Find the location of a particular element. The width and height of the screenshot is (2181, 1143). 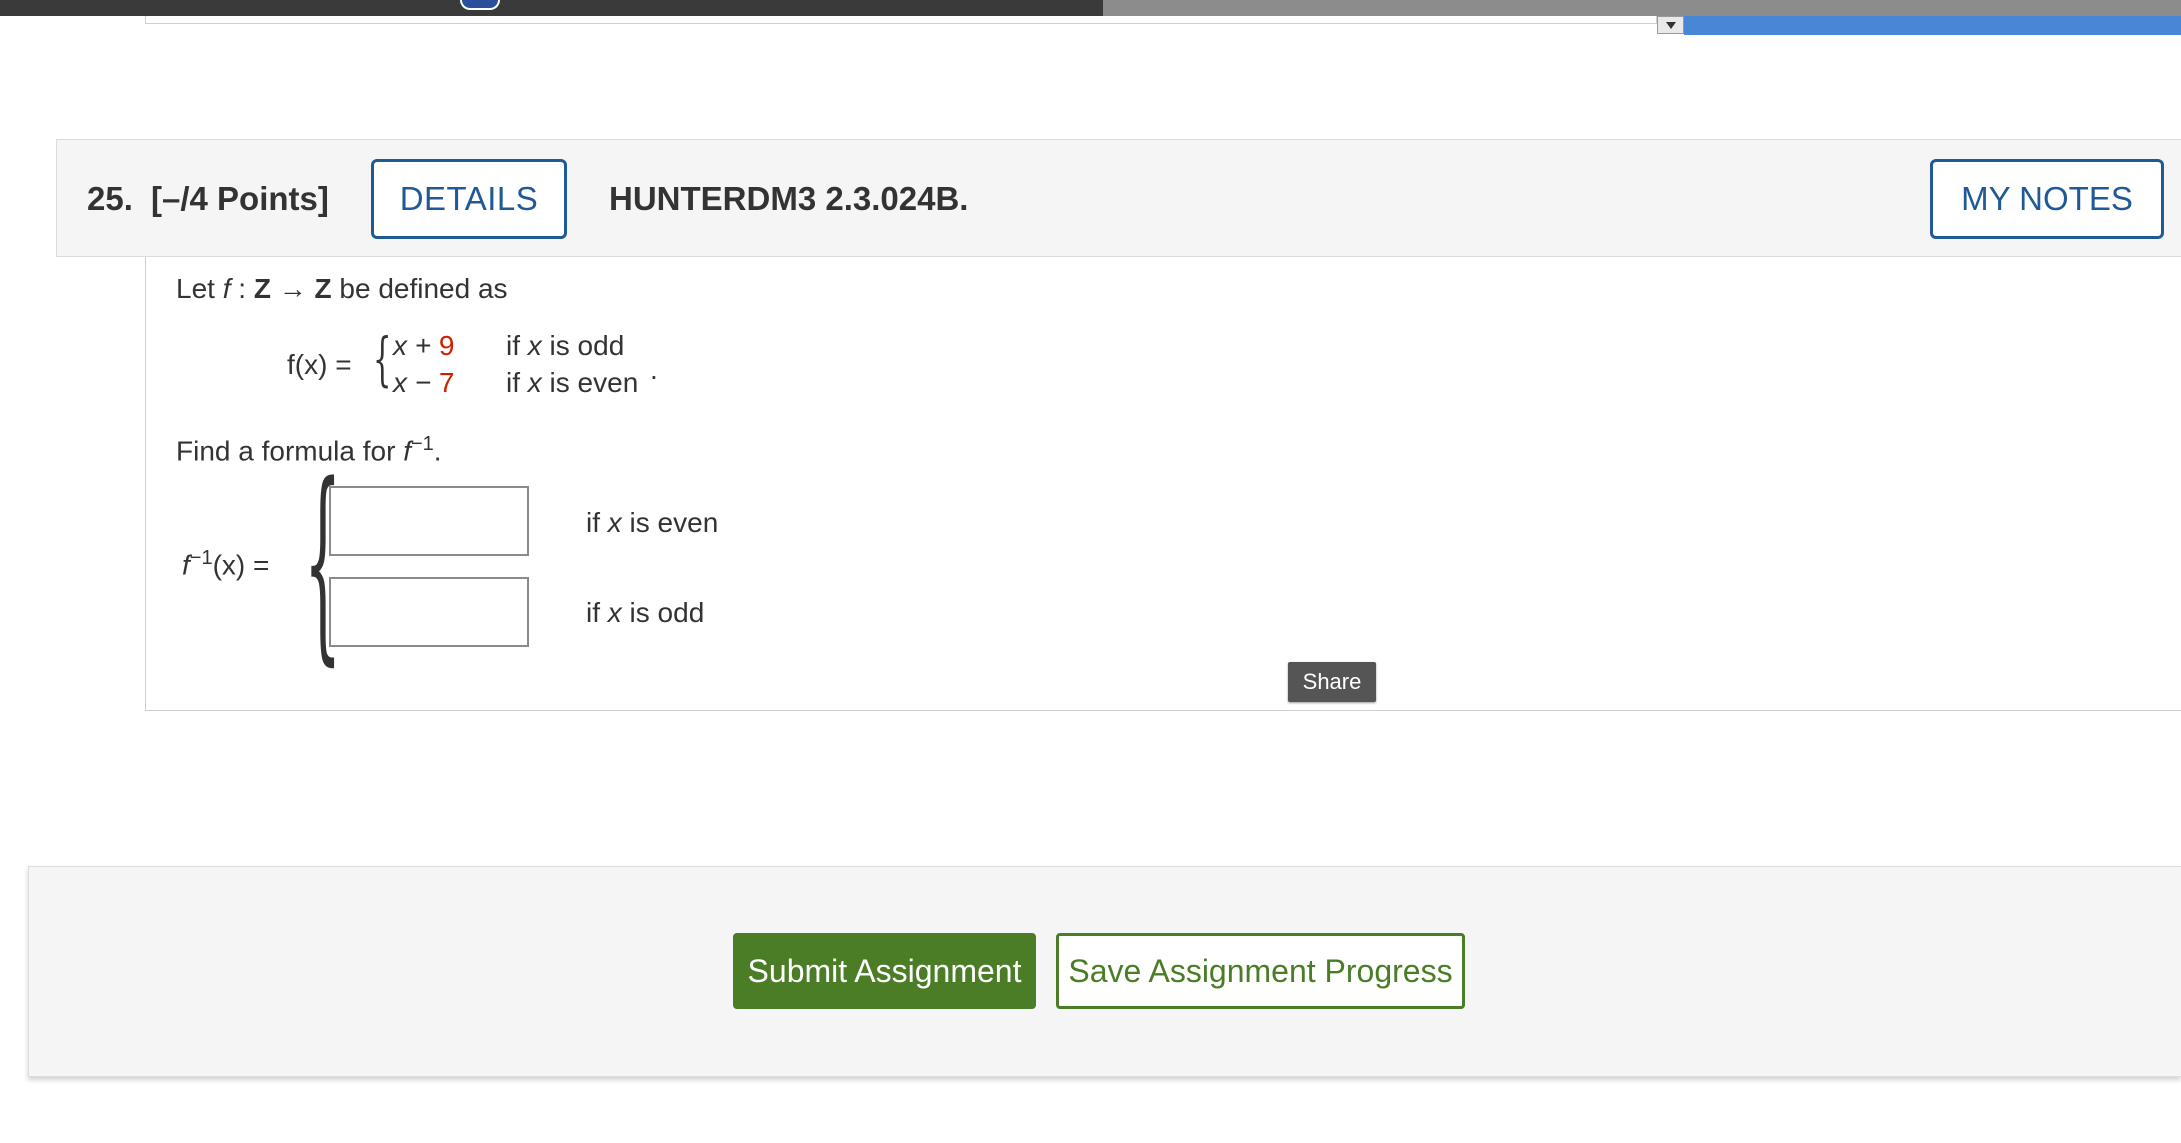

submit-assignment-button: Submit Assignment is located at coordinates (884, 971).